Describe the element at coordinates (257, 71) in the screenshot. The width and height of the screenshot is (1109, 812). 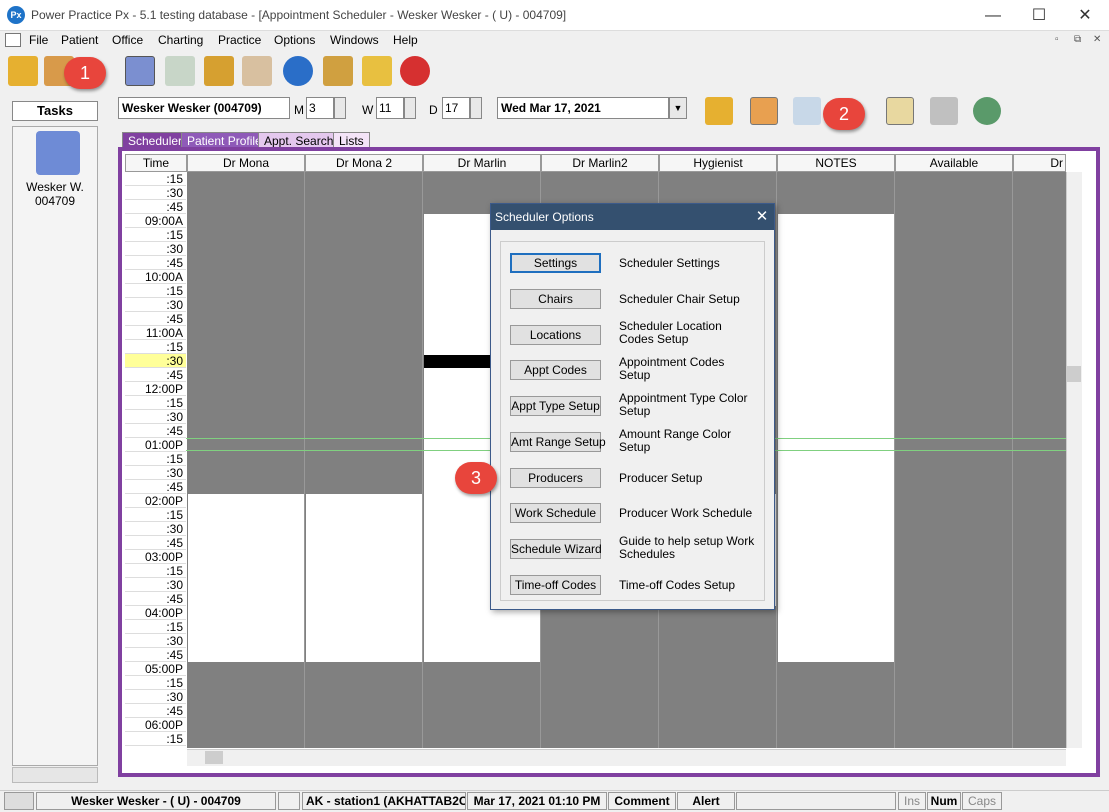
I see `calendar-grid-icon` at that location.